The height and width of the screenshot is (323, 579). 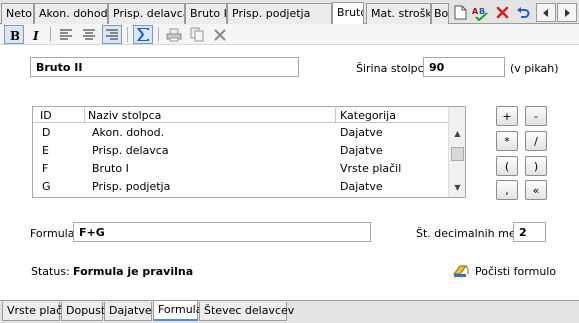 What do you see at coordinates (50, 271) in the screenshot?
I see `status-label: Status:` at bounding box center [50, 271].